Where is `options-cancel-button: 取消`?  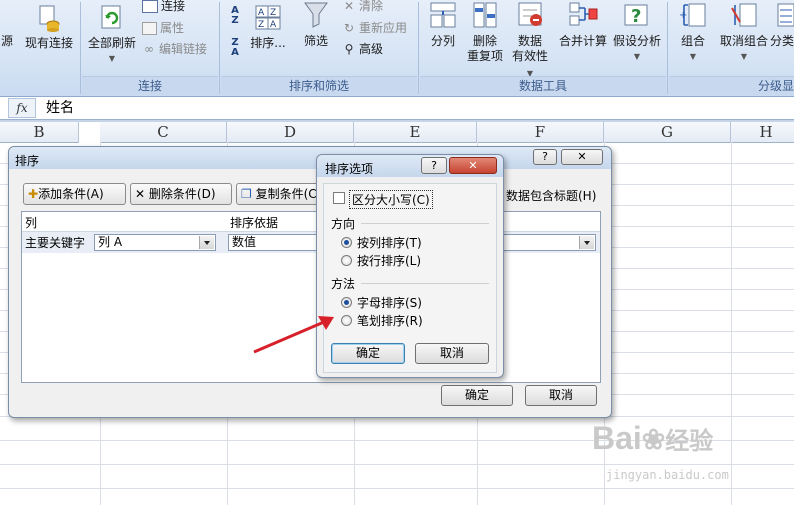 options-cancel-button: 取消 is located at coordinates (452, 353).